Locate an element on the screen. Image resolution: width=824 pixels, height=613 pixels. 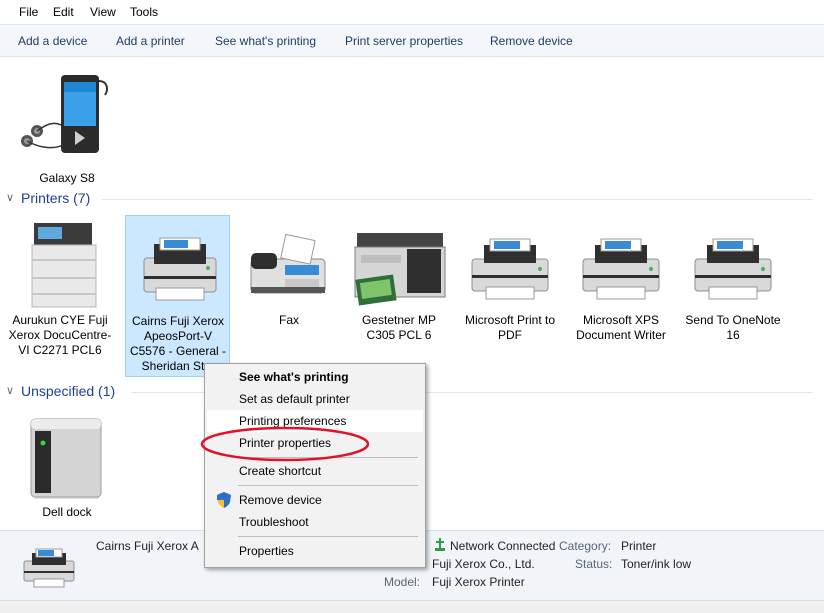
fax-icon is located at coordinates (289, 274).